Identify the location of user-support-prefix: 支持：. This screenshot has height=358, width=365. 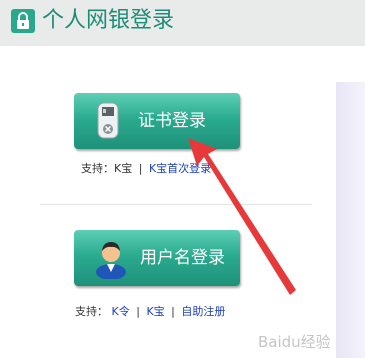
(91, 311).